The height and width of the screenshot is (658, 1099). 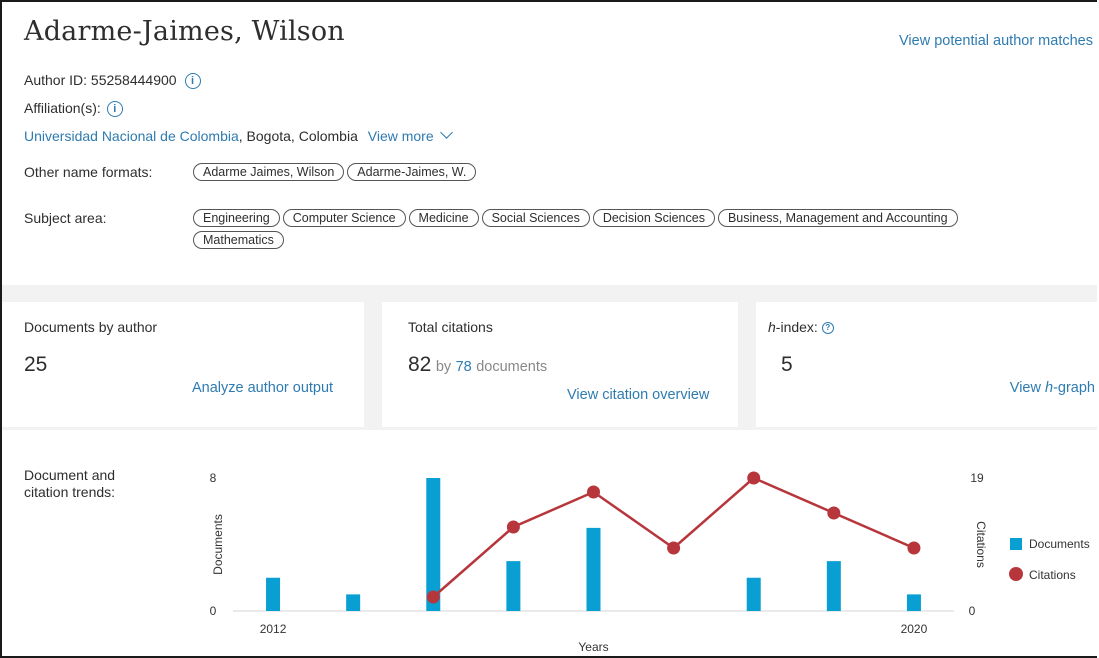 I want to click on x-tick-label: 2012, so click(x=273, y=629).